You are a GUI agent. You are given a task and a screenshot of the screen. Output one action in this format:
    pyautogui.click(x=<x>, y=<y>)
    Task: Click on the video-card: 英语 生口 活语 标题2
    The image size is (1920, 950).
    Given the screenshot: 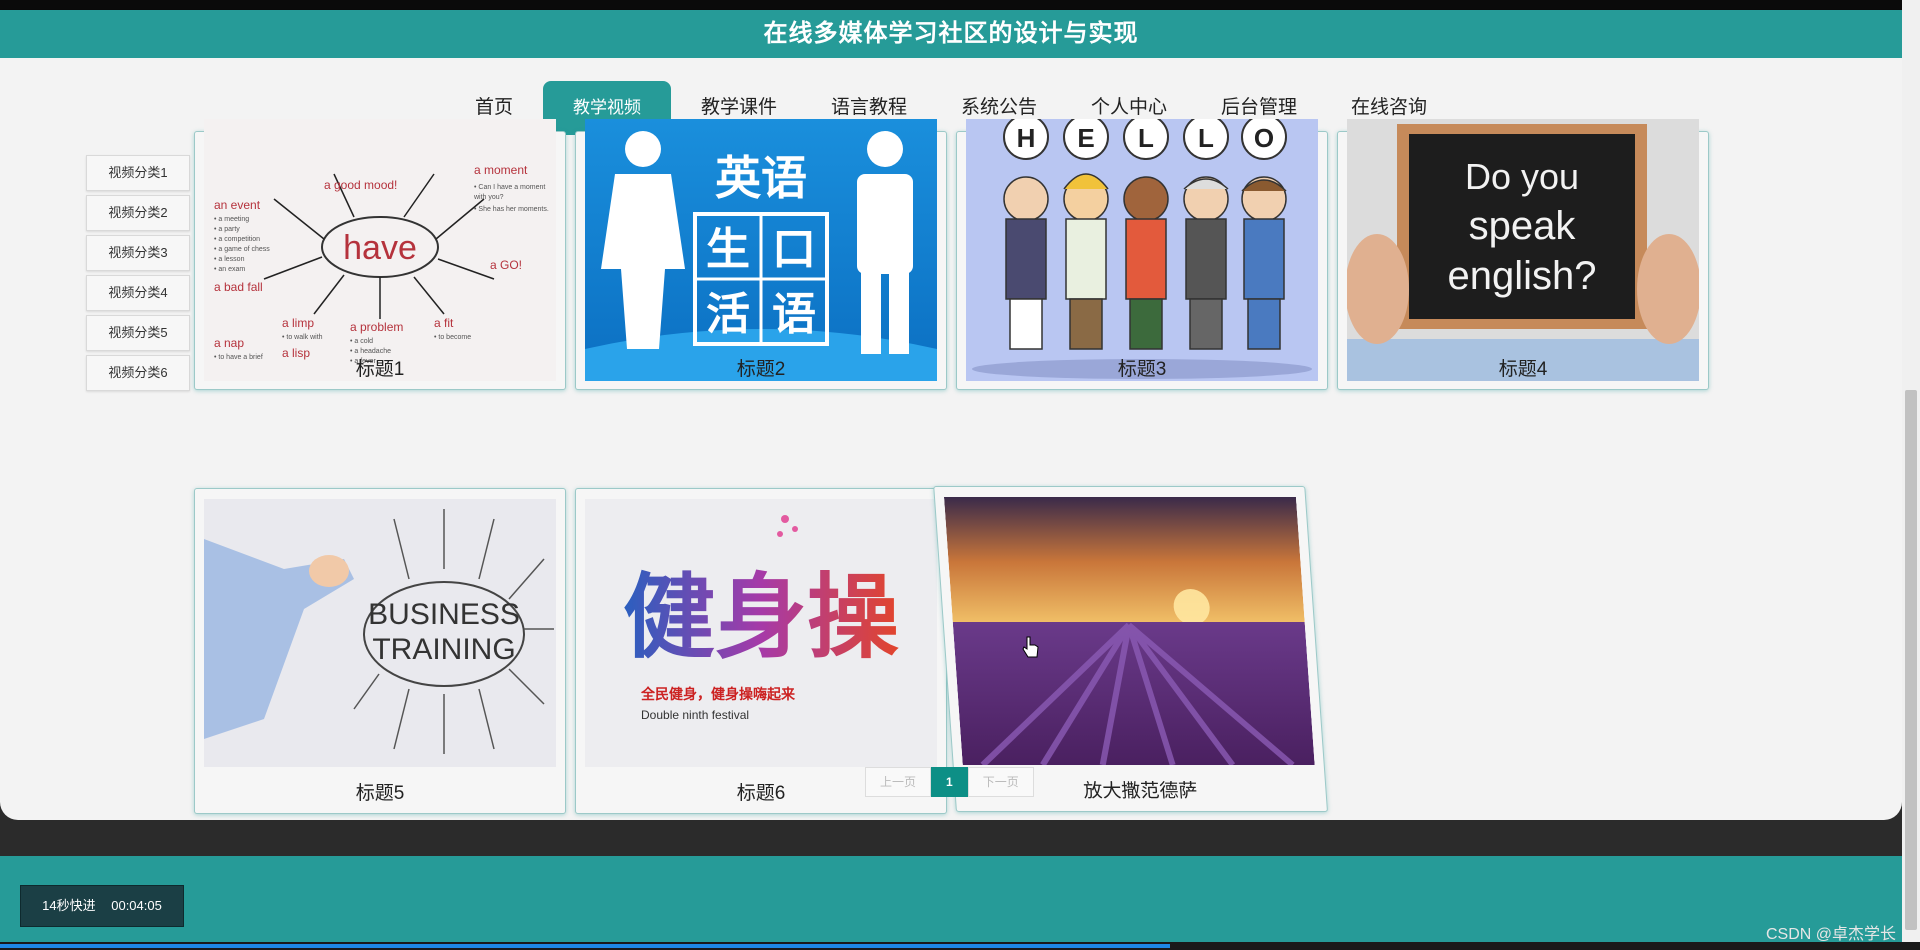 What is the action you would take?
    pyautogui.click(x=761, y=254)
    